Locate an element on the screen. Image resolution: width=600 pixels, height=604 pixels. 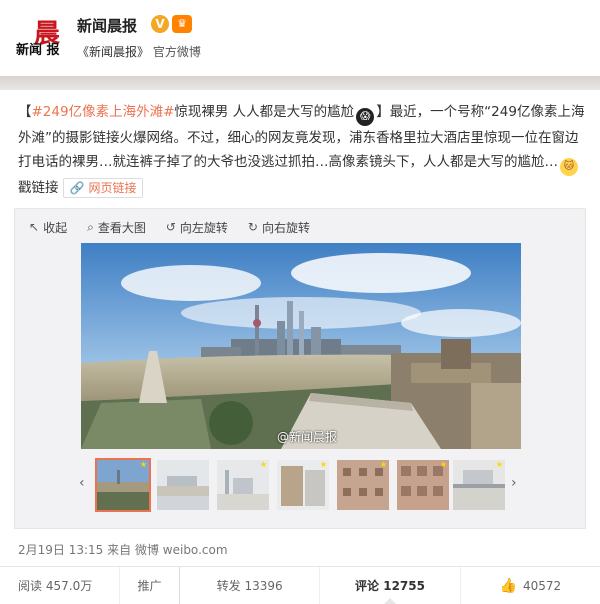
source-suffix: 官方微博 is located at coordinates (175, 52).